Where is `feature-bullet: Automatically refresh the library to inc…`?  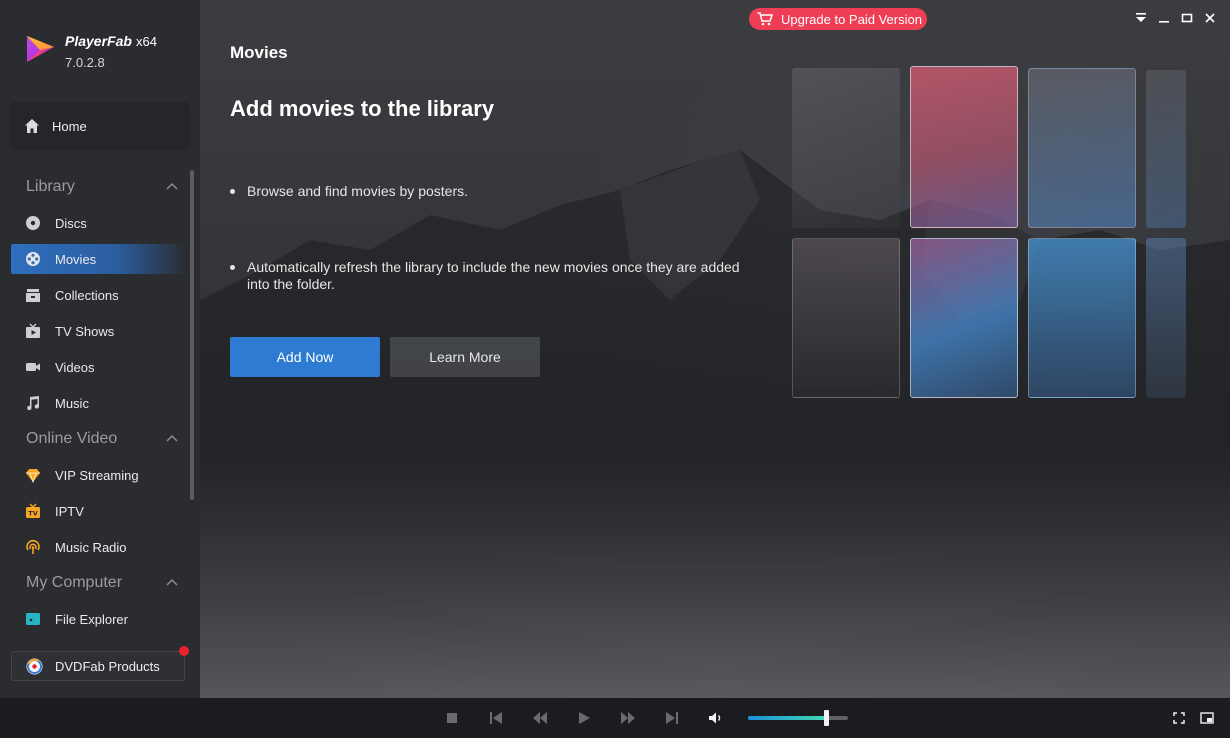
feature-bullet: Automatically refresh the library to inc… is located at coordinates (490, 276).